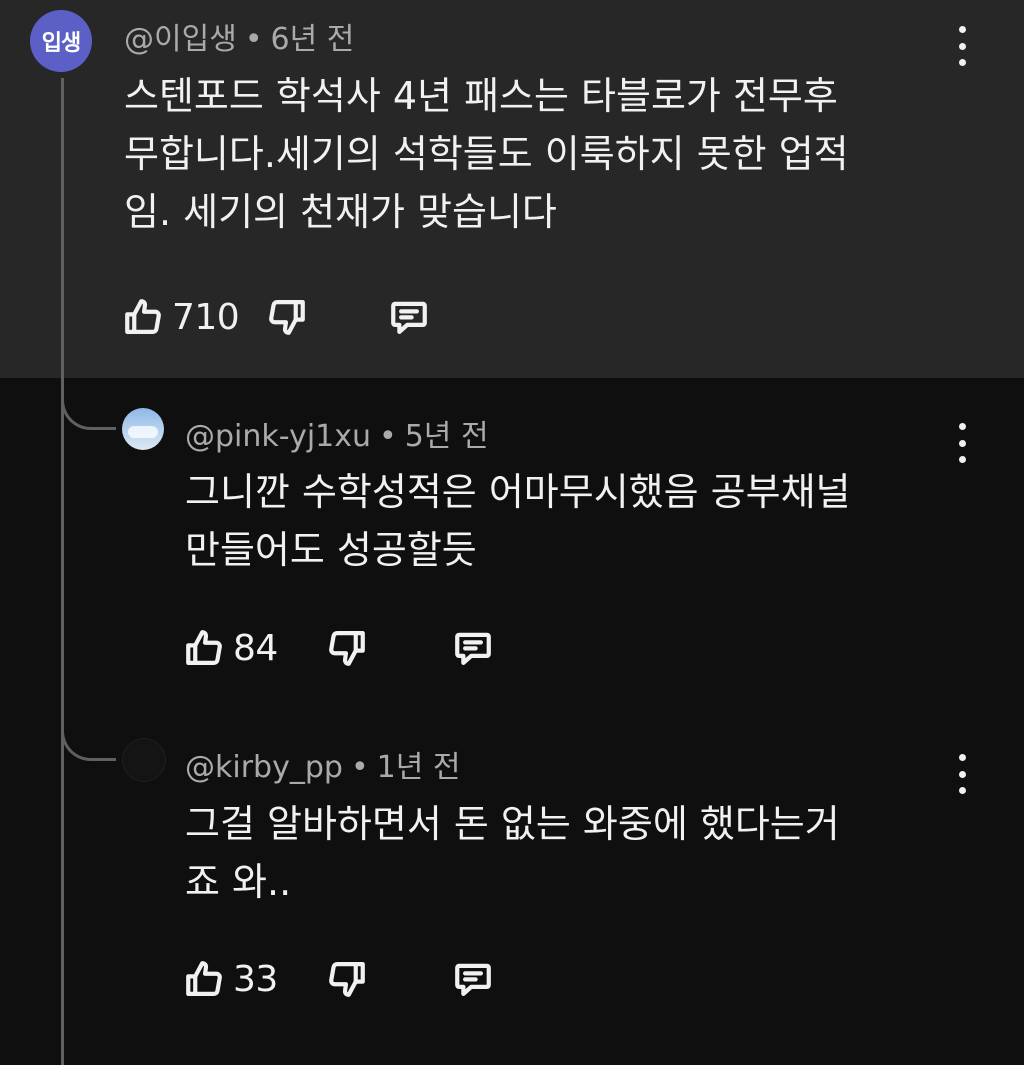  I want to click on comment-meta: @이입생 • 6년 전, so click(239, 36).